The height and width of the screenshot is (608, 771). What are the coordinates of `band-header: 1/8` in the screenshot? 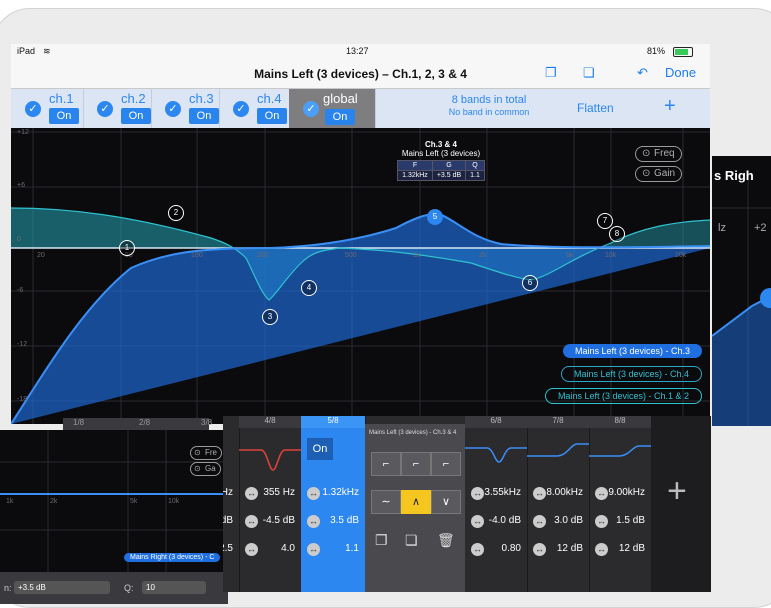 It's located at (79, 422).